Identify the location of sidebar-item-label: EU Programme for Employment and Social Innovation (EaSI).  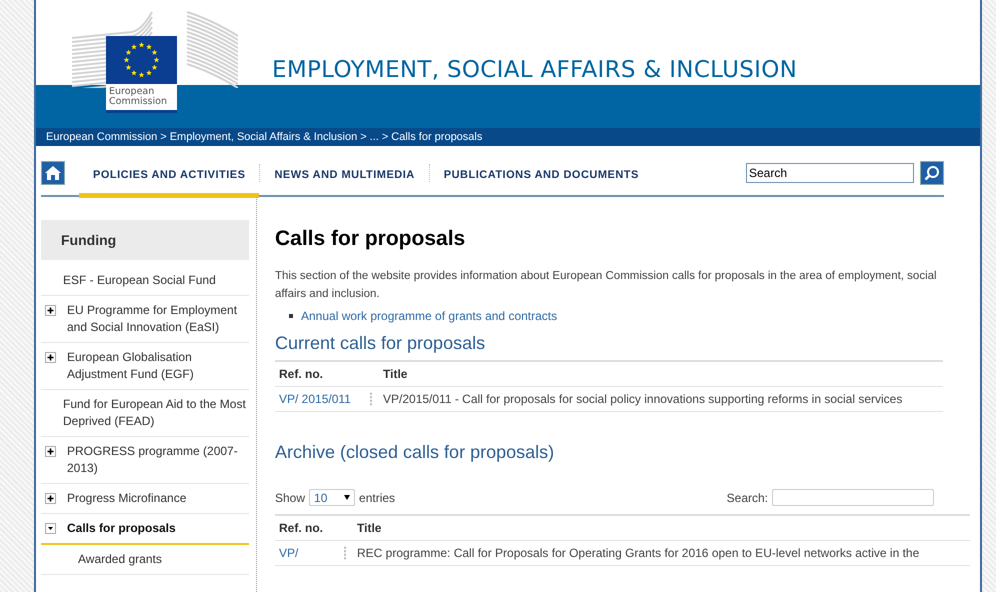
(152, 319).